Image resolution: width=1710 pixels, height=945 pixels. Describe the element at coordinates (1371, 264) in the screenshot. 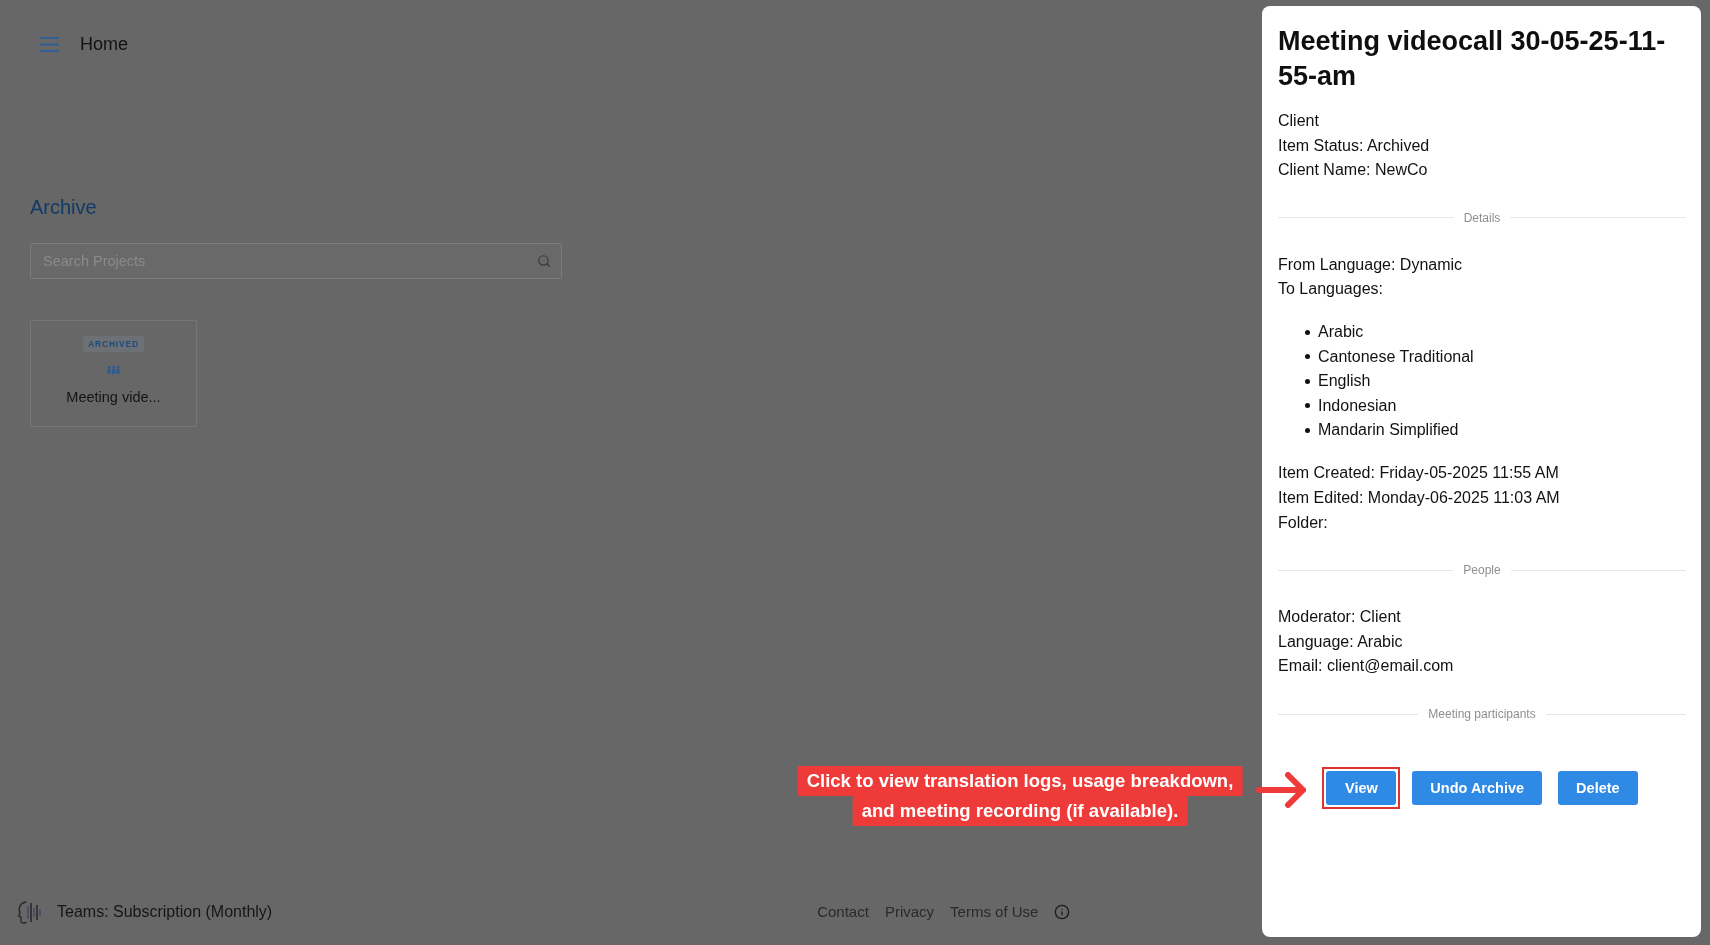

I see `detail-text: From Language: Dynamic` at that location.